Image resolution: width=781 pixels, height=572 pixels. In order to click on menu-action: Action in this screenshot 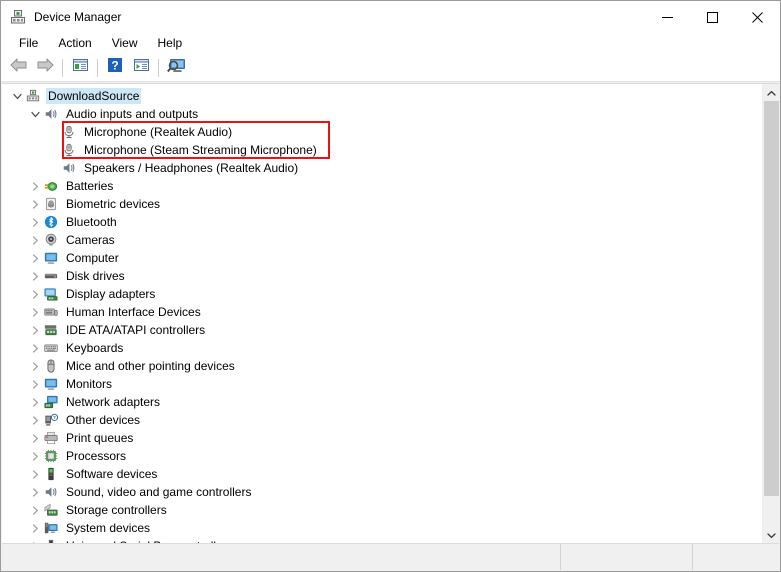, I will do `click(74, 43)`.